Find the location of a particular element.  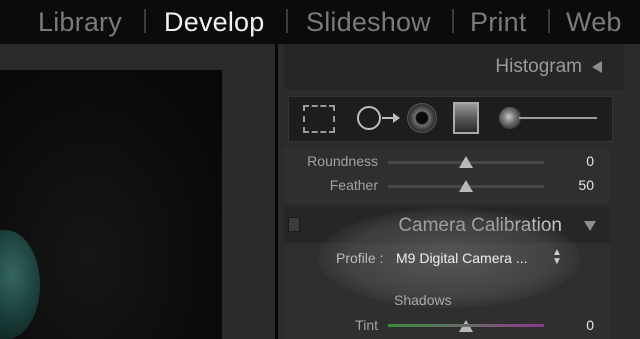

tint-label: Tint is located at coordinates (366, 325).